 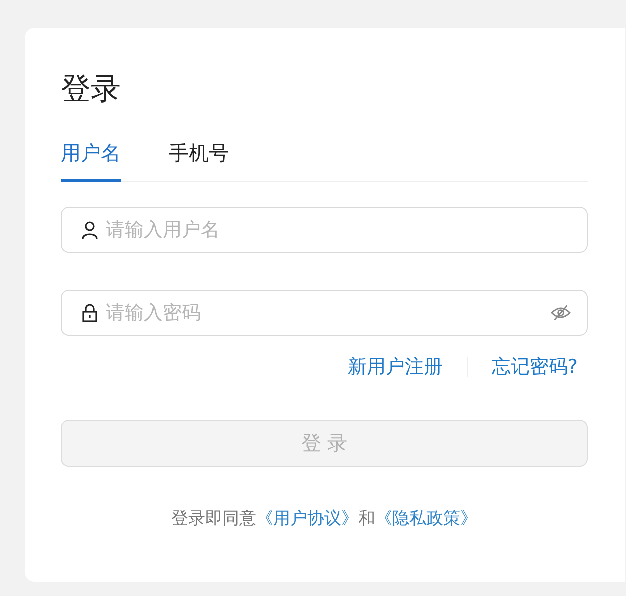 What do you see at coordinates (324, 313) in the screenshot?
I see `input-field: 请输入密码` at bounding box center [324, 313].